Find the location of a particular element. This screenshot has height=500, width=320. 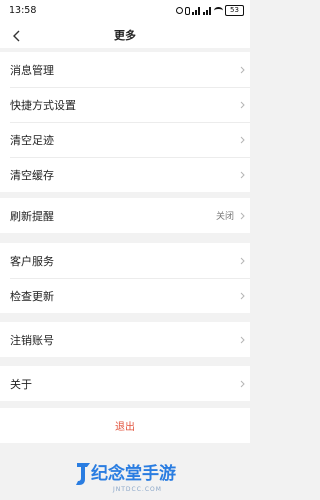

status-icons: 53 is located at coordinates (210, 10).